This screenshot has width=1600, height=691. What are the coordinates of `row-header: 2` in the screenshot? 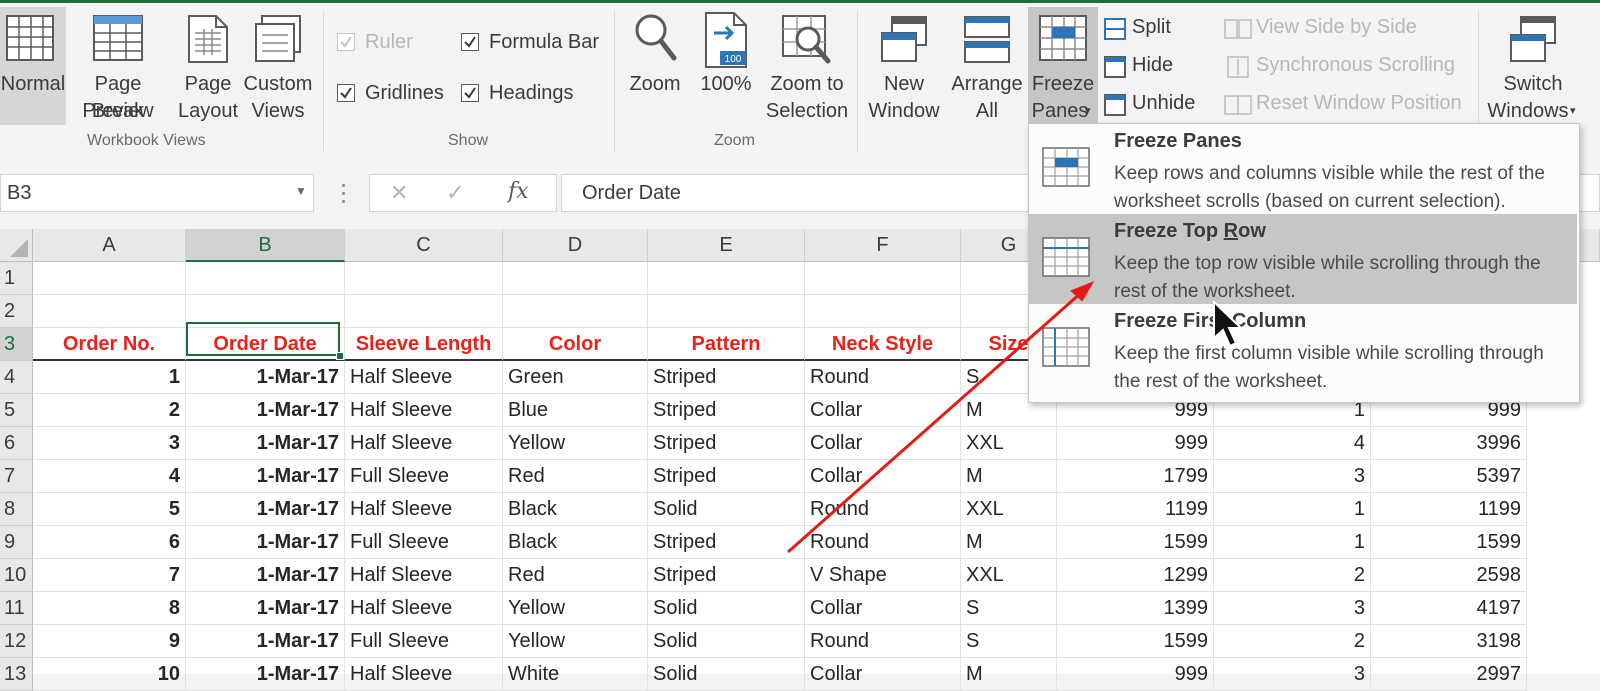 It's located at (16, 311).